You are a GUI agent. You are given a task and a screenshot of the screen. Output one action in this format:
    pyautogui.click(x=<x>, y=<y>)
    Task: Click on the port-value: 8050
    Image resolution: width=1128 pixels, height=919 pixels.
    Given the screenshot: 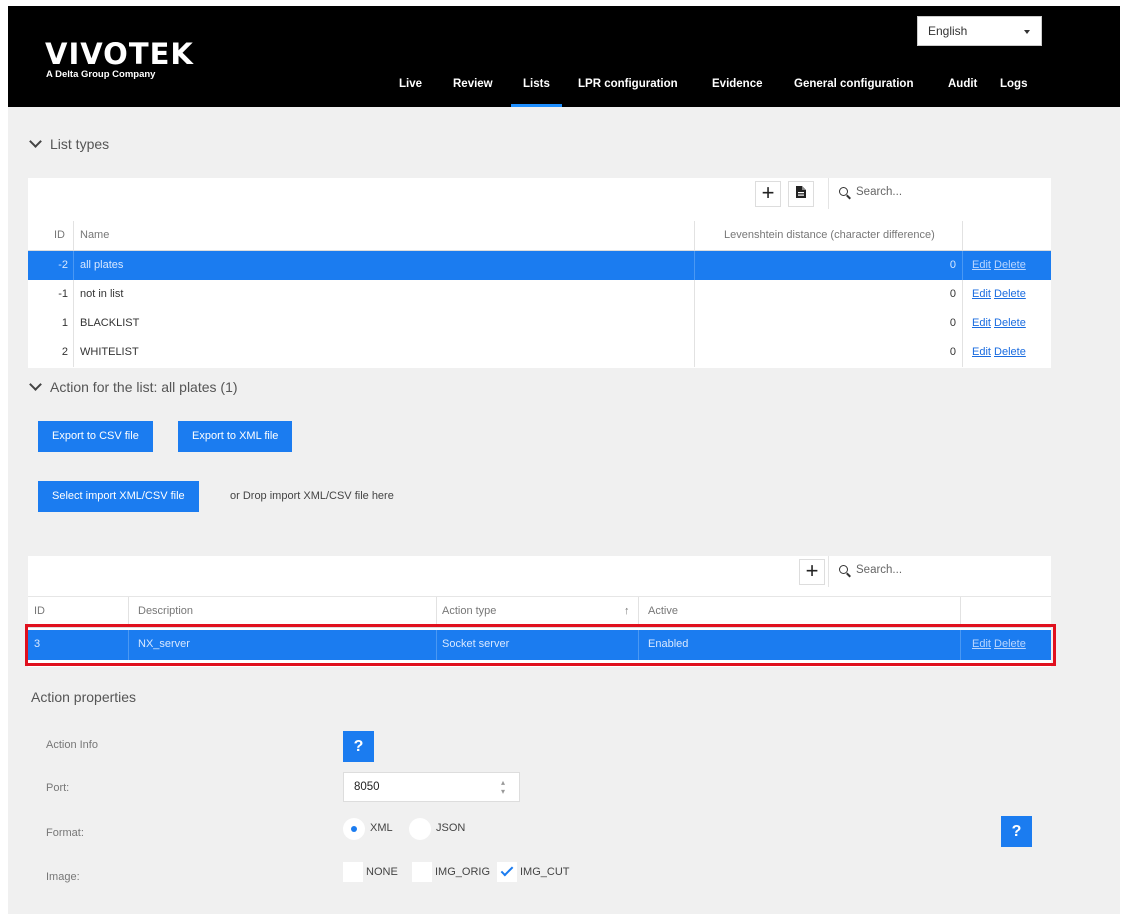 What is the action you would take?
    pyautogui.click(x=367, y=787)
    